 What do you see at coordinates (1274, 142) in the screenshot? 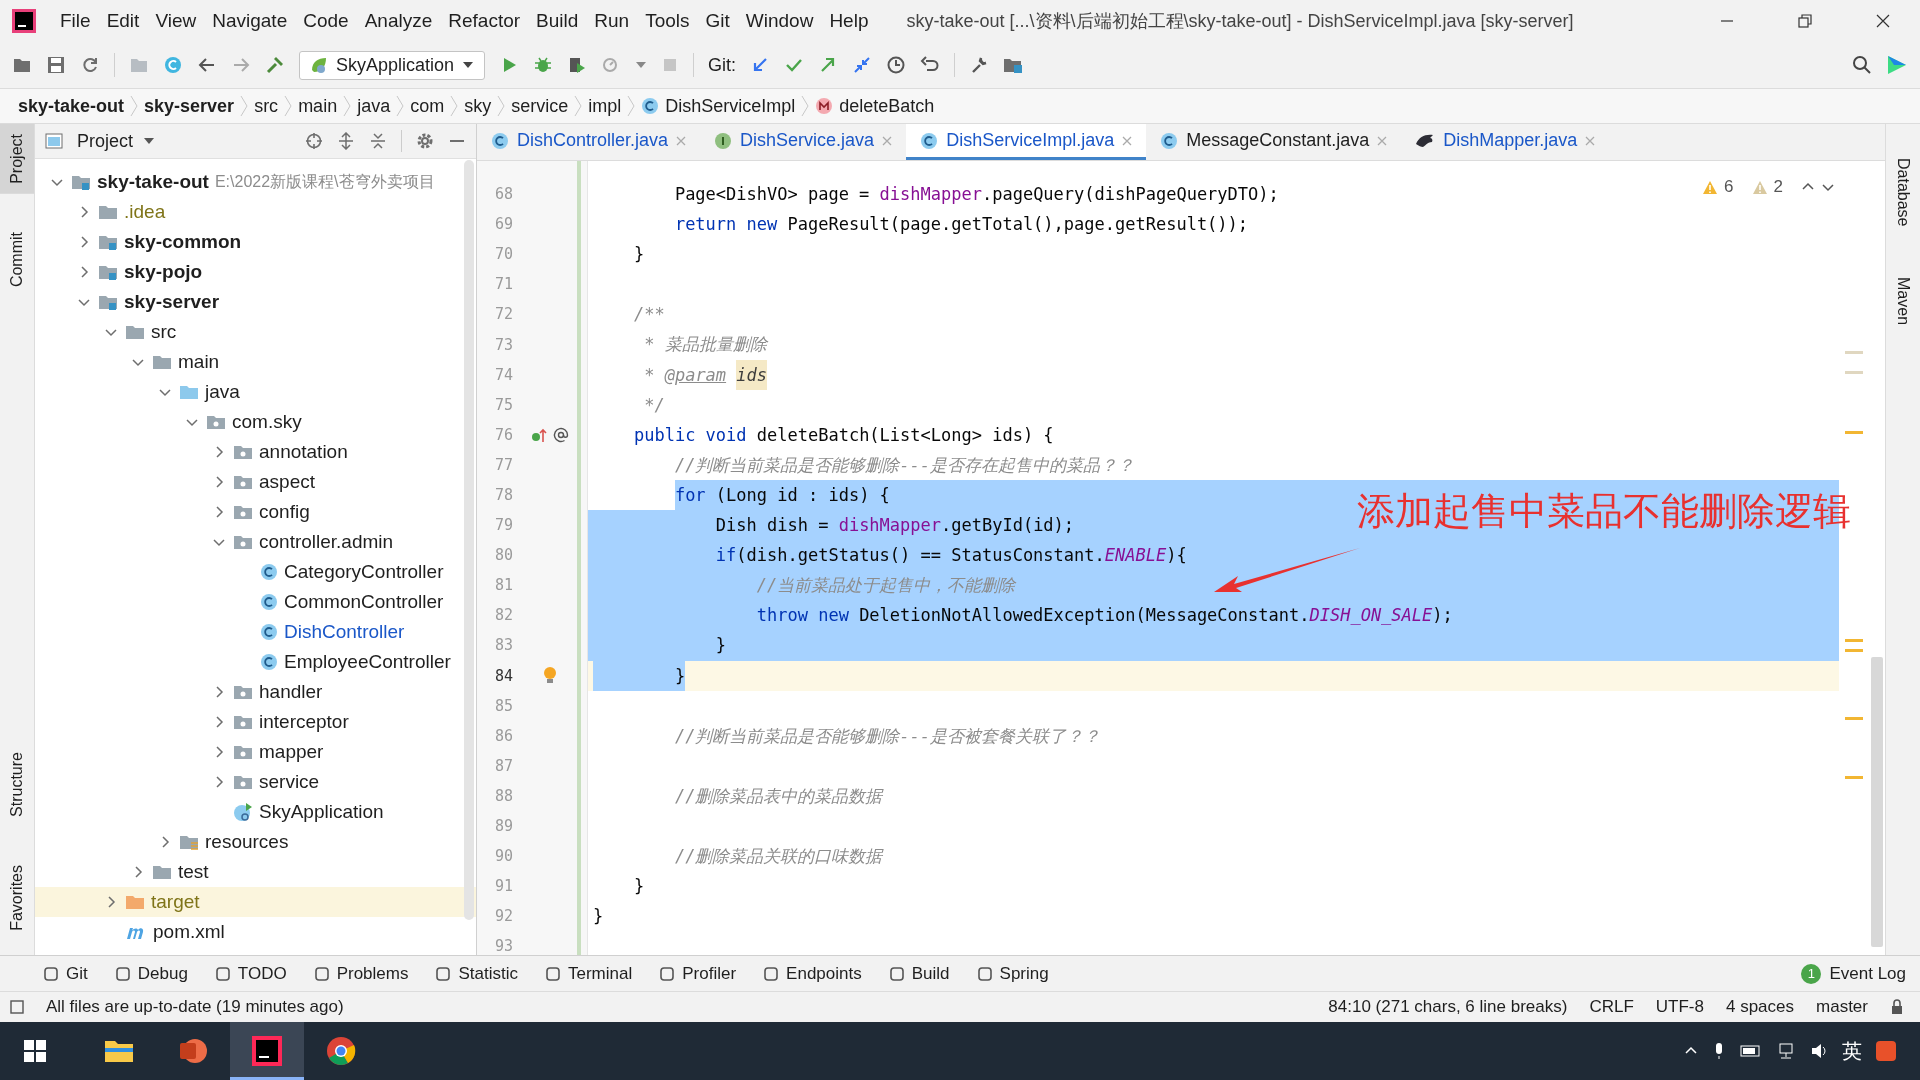
I see `editor-tab: MessageConstant.java` at bounding box center [1274, 142].